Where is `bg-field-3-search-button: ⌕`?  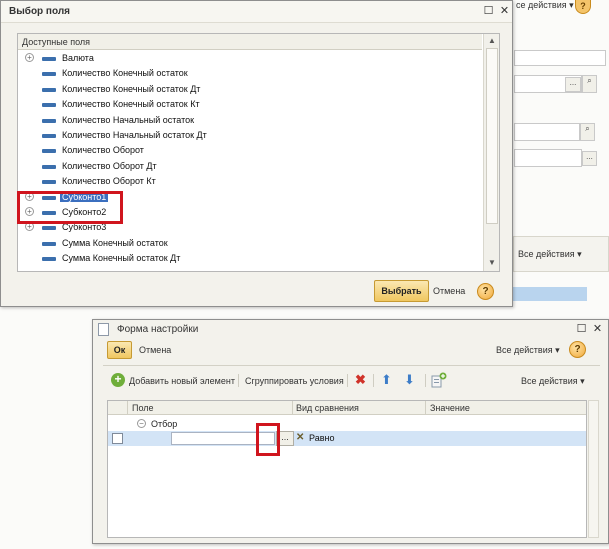
bg-field-3-search-button: ⌕ is located at coordinates (587, 132).